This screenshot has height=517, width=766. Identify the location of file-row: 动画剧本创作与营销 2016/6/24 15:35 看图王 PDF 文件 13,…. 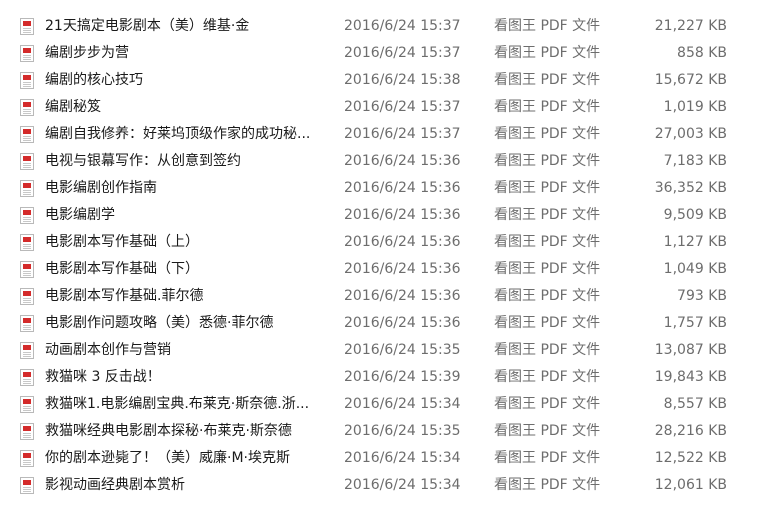
(383, 350).